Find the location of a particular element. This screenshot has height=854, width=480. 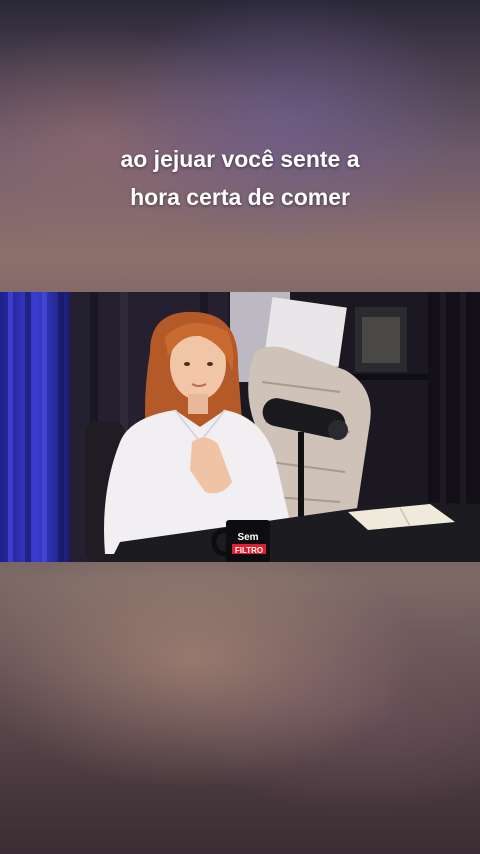

caption-line-1: ao jejuar você sente a is located at coordinates (240, 159).